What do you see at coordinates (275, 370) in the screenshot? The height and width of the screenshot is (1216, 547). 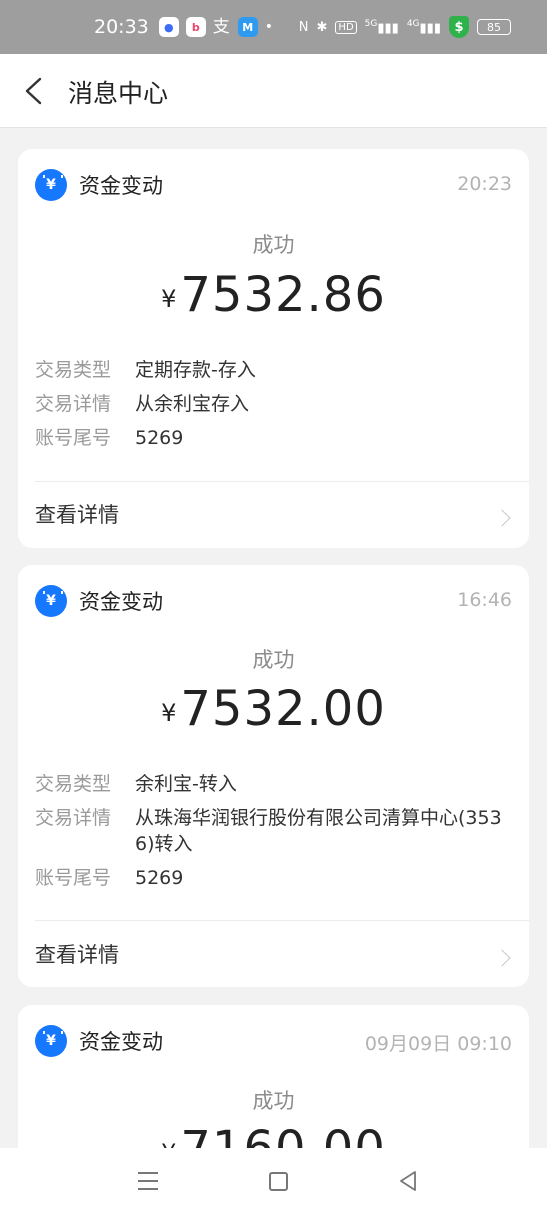 I see `detail-row: 交易类型 定期存款-存入` at bounding box center [275, 370].